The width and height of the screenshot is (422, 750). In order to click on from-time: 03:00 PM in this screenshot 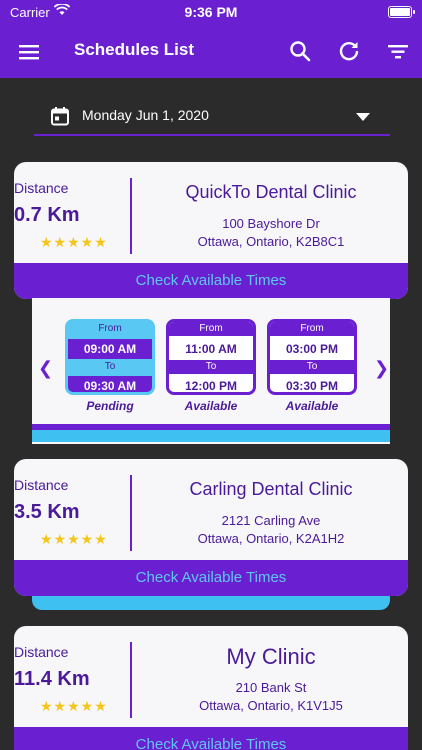, I will do `click(312, 349)`.